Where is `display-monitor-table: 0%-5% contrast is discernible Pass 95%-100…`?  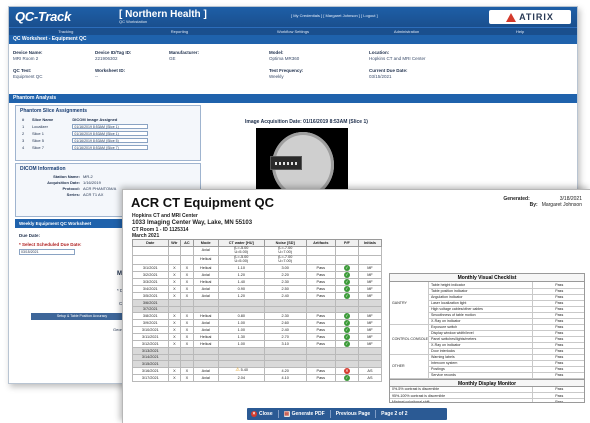
display-monitor-table: 0%-5% contrast is discernible Pass 95%-100… is located at coordinates (487, 394).